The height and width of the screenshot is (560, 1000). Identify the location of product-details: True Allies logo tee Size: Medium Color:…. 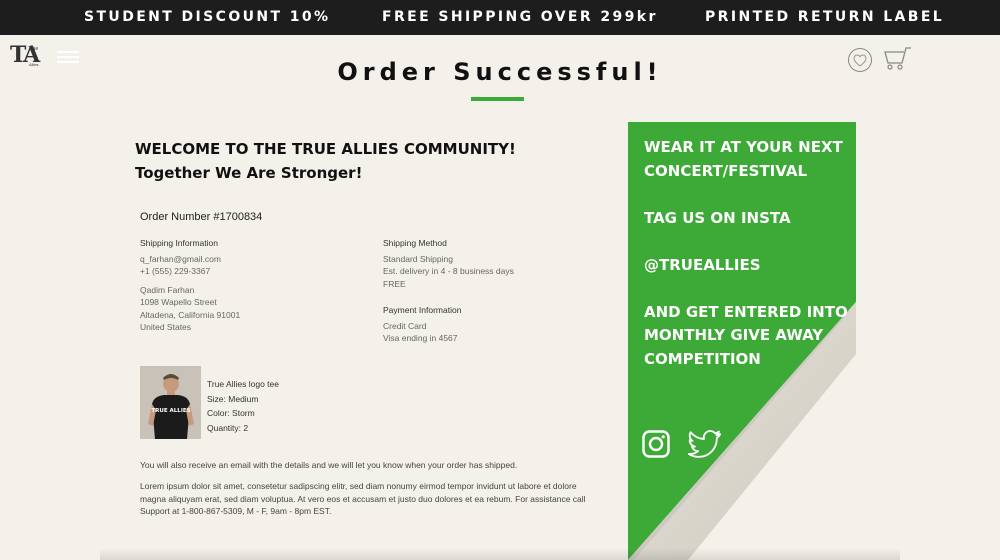
(243, 406).